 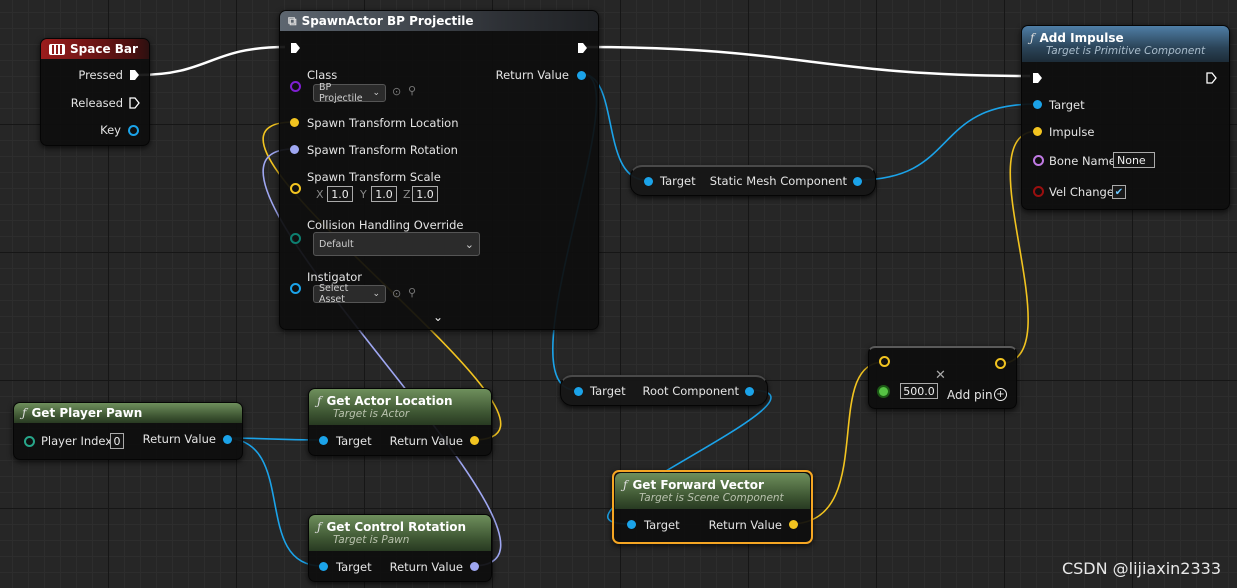 I want to click on spawn-exec-out-pin, so click(x=582, y=48).